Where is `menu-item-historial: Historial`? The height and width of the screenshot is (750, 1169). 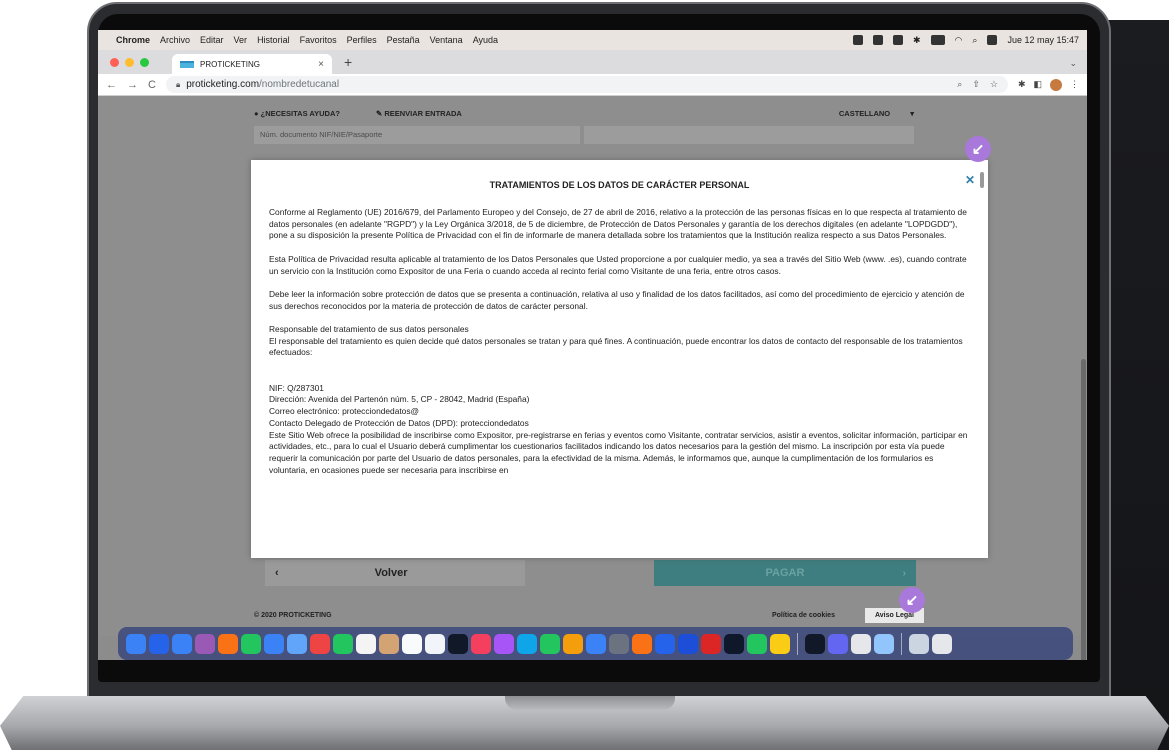 menu-item-historial: Historial is located at coordinates (273, 40).